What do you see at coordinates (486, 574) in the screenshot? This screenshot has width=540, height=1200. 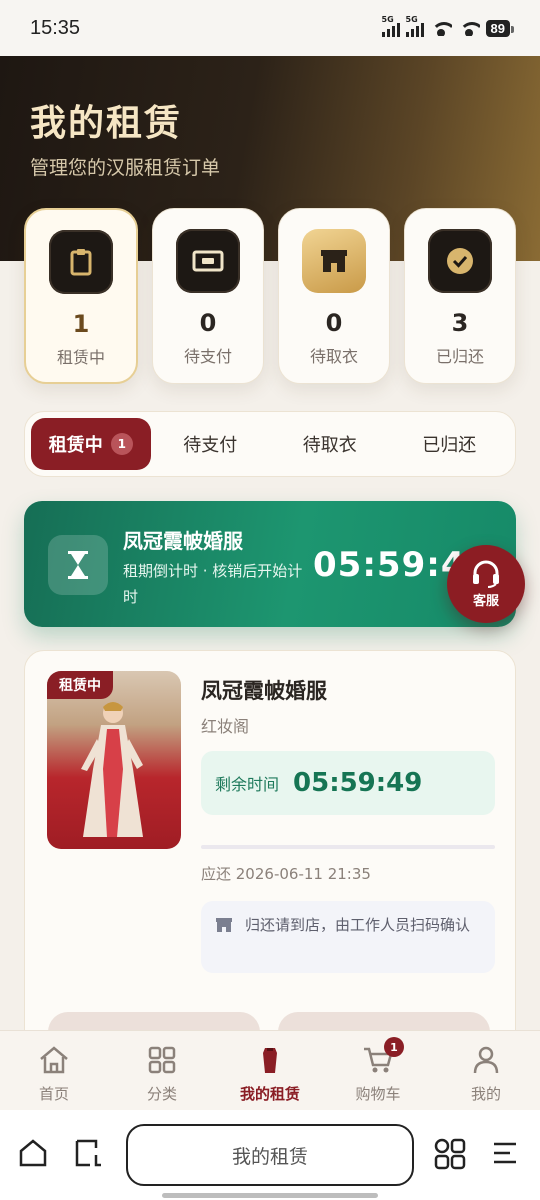 I see `headset-icon` at bounding box center [486, 574].